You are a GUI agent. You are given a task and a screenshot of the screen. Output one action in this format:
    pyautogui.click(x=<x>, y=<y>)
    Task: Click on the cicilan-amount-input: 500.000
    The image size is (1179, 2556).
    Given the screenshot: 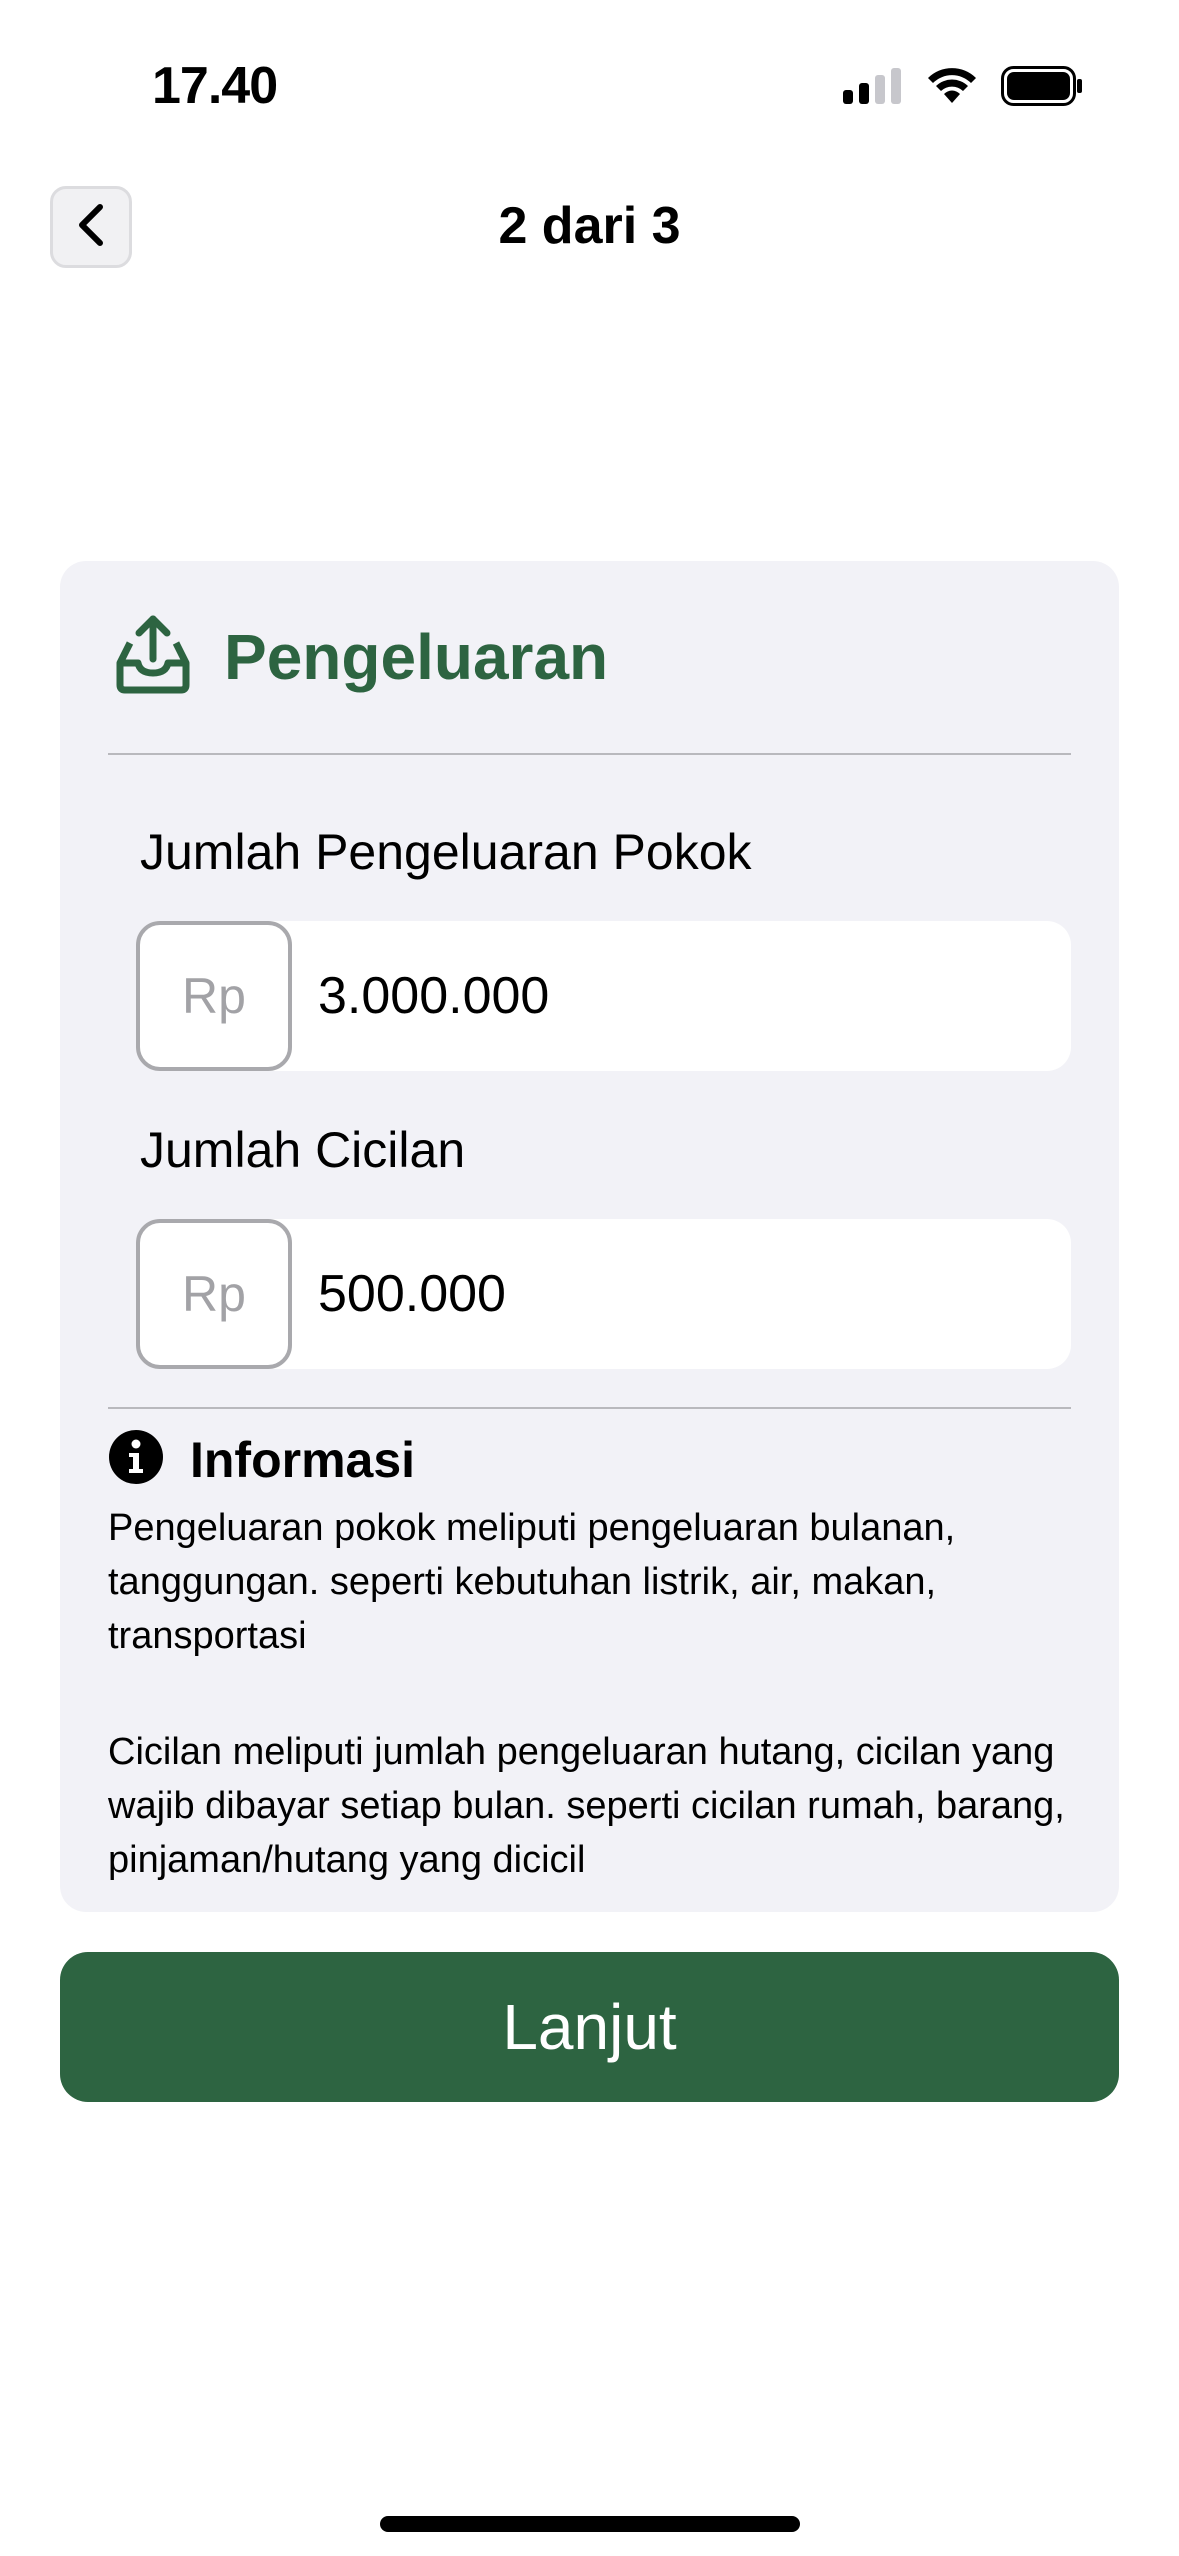 What is the action you would take?
    pyautogui.click(x=684, y=1294)
    